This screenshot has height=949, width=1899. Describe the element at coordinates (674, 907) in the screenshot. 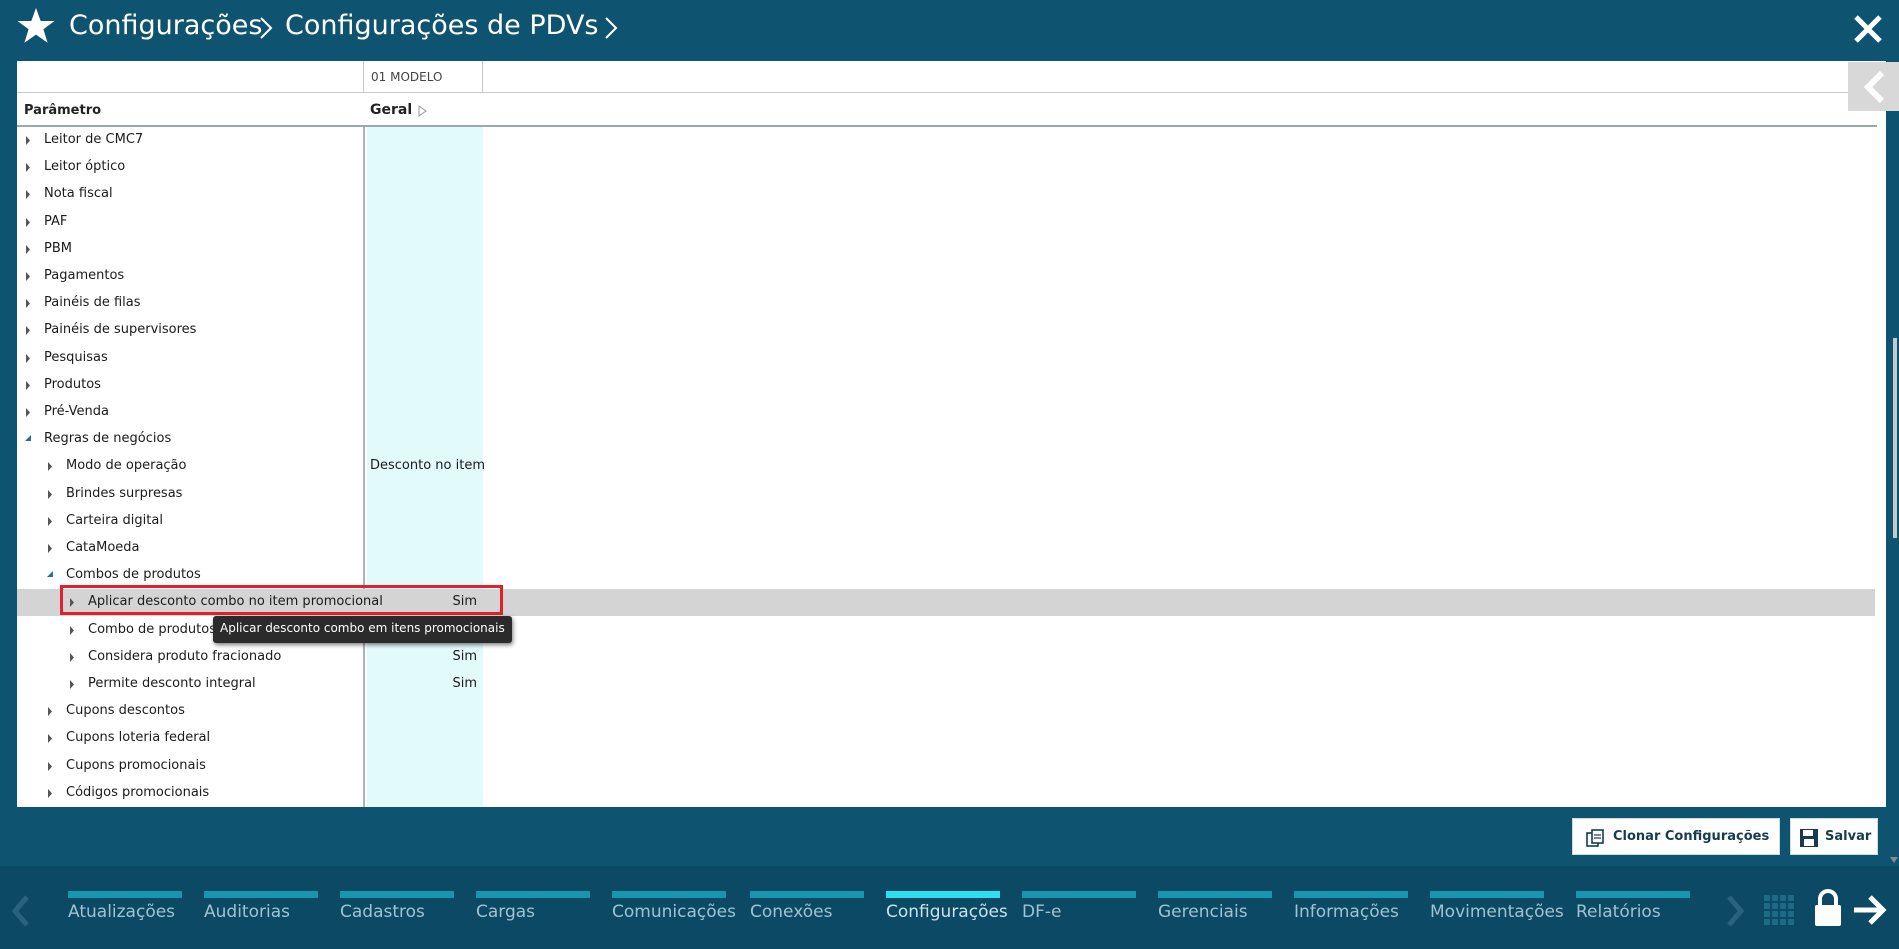

I see `nav-tab-4: Comunicações` at that location.